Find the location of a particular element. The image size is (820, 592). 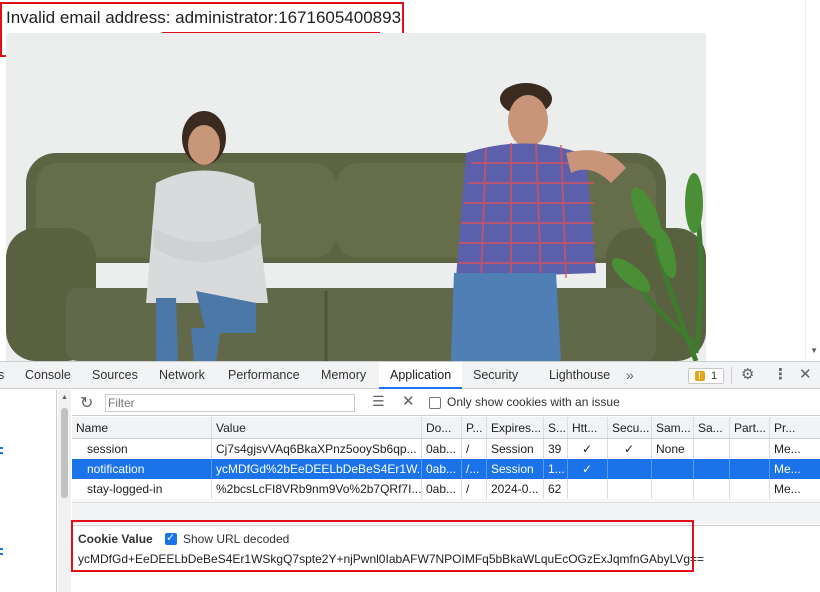

cookie-size: 39 is located at coordinates (556, 449).